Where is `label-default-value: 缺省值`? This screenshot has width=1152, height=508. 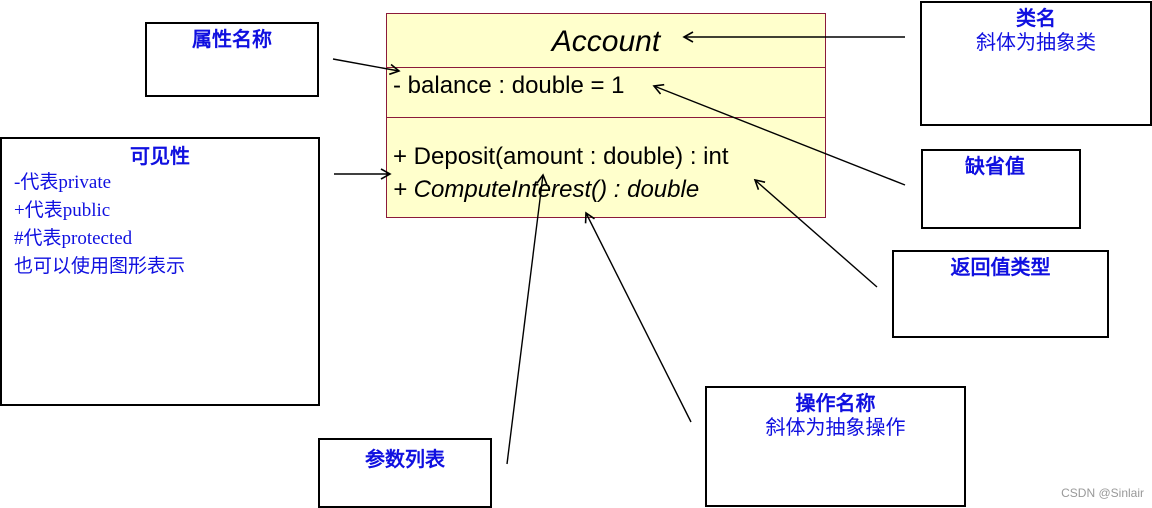 label-default-value: 缺省值 is located at coordinates (1001, 189).